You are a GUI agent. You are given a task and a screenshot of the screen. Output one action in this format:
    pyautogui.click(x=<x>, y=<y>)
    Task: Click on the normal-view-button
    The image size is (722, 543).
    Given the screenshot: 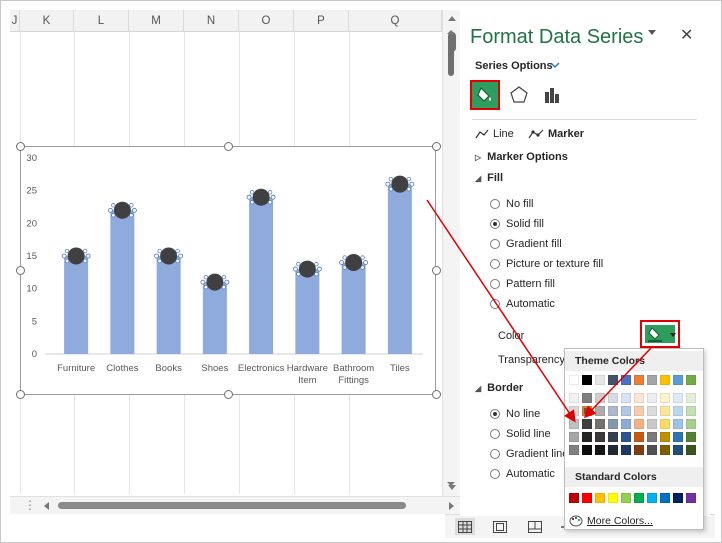 What is the action you would take?
    pyautogui.click(x=465, y=526)
    